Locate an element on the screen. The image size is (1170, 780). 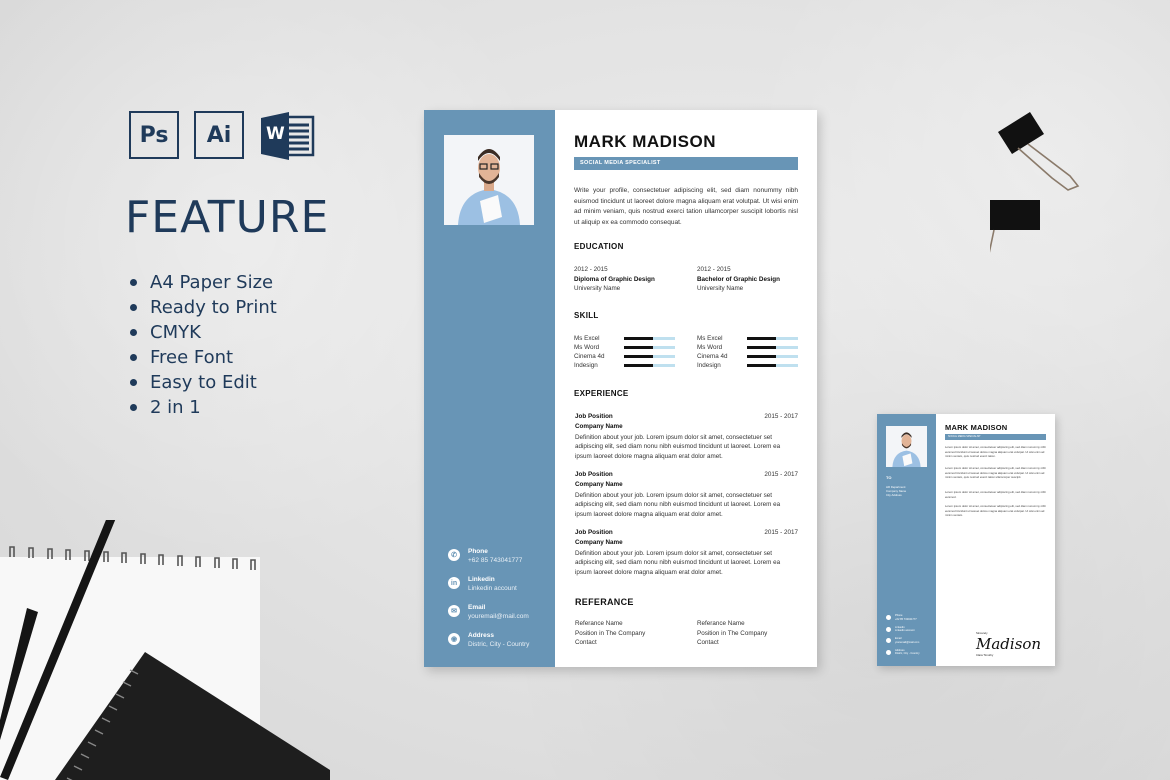
contact-email: Email youremail@mail.com is located at coordinates (903, 641).